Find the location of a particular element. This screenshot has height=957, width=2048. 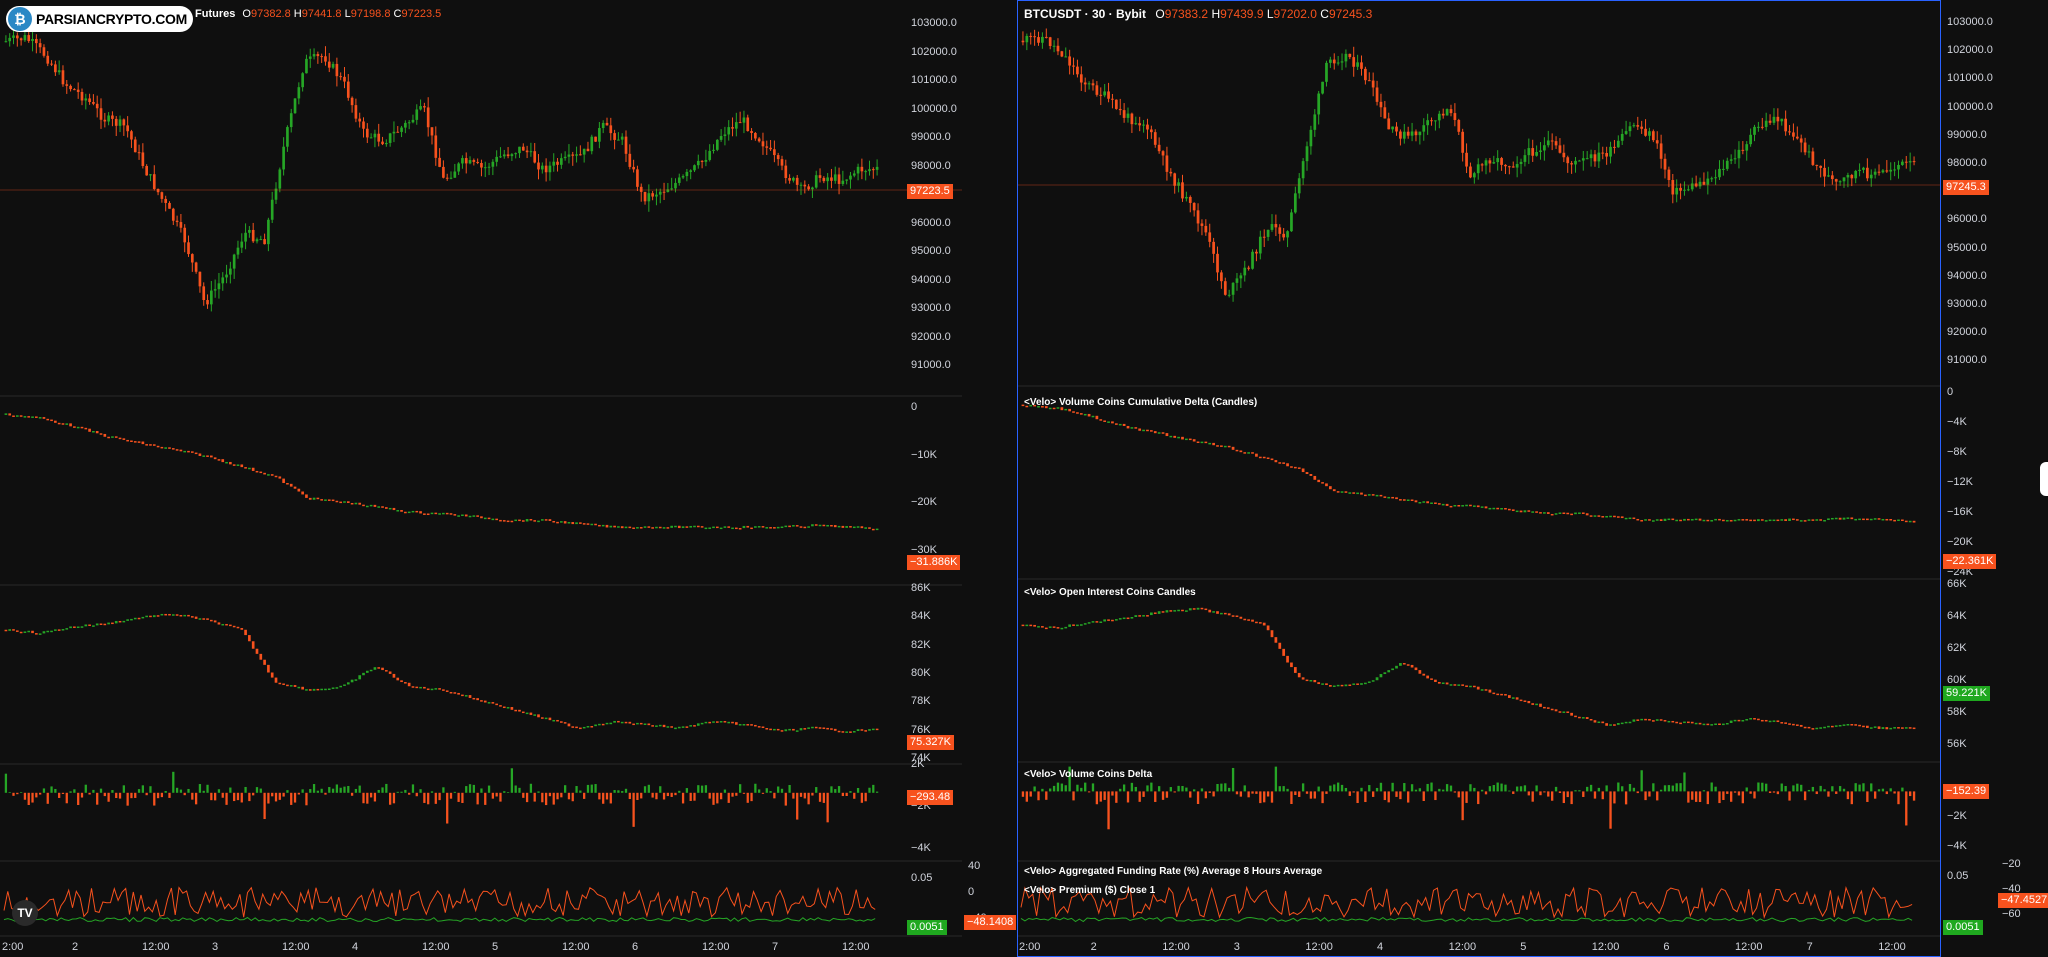

oi-tag: 75.327K is located at coordinates (930, 742).